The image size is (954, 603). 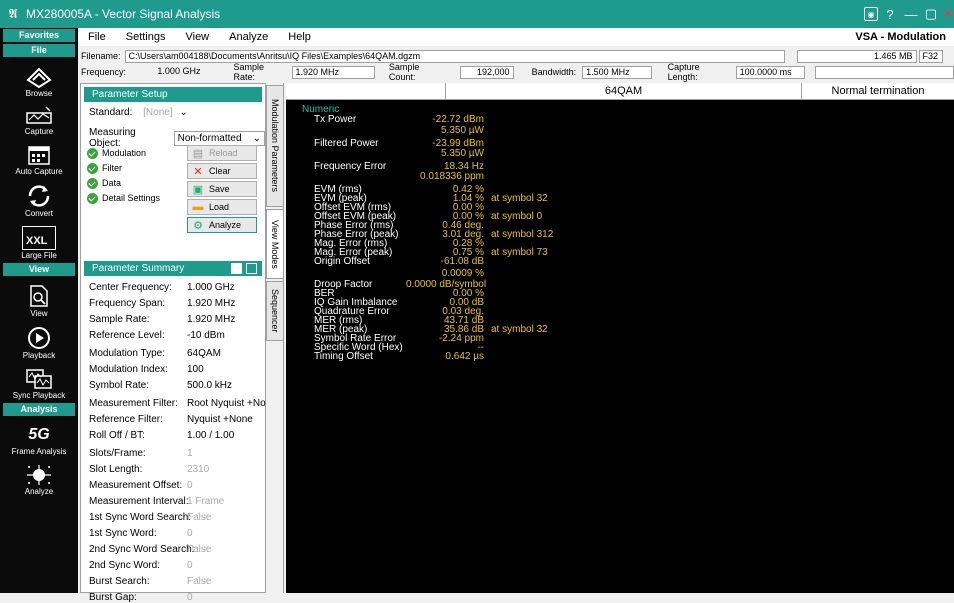 I want to click on sidebar-item-label: Playback, so click(x=39, y=355).